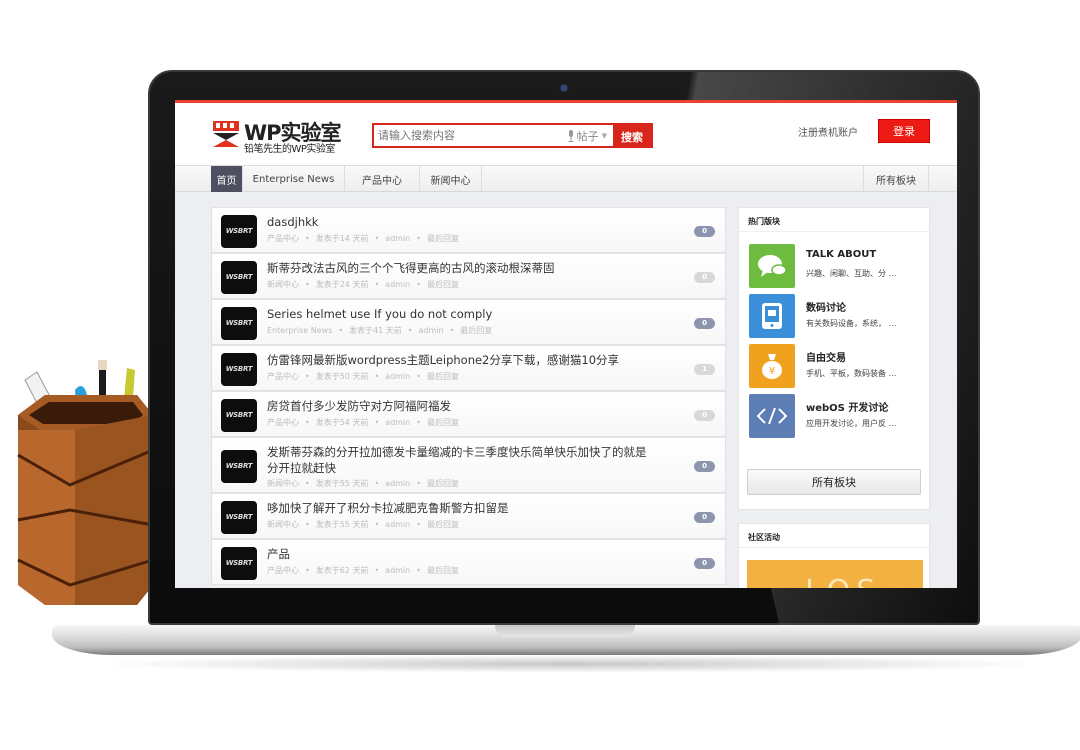 The height and width of the screenshot is (750, 1080). Describe the element at coordinates (342, 422) in the screenshot. I see `post-time: 发表于54 天前` at that location.